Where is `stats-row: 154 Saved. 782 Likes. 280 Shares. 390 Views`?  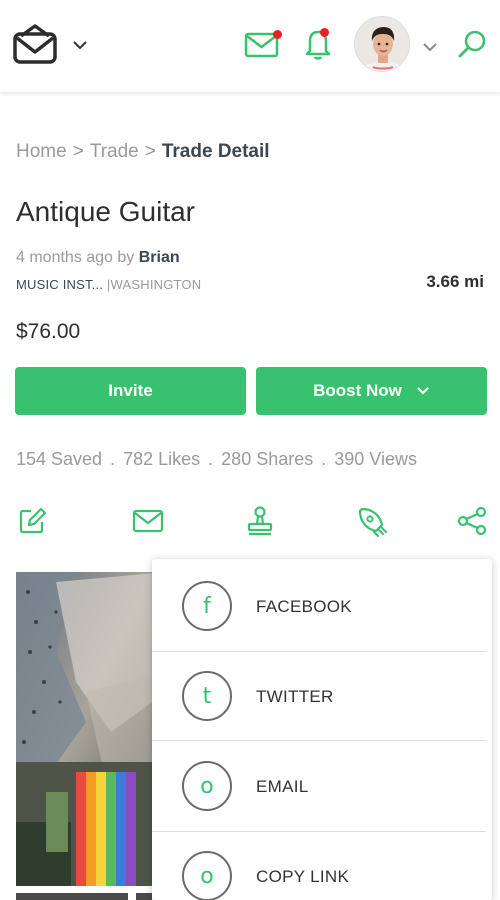
stats-row: 154 Saved. 782 Likes. 280 Shares. 390 Views is located at coordinates (216, 459).